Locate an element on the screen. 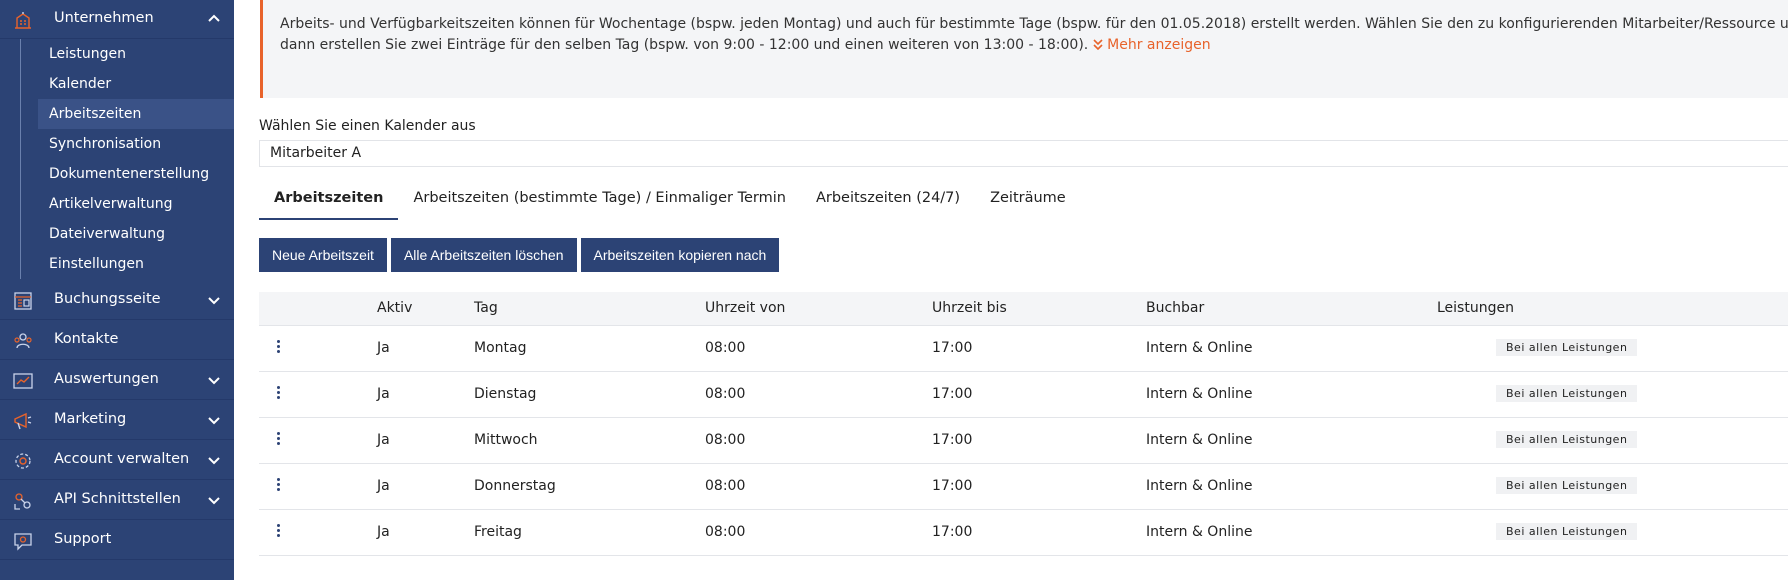 Image resolution: width=1788 pixels, height=580 pixels. subnav-divider is located at coordinates (20, 159).